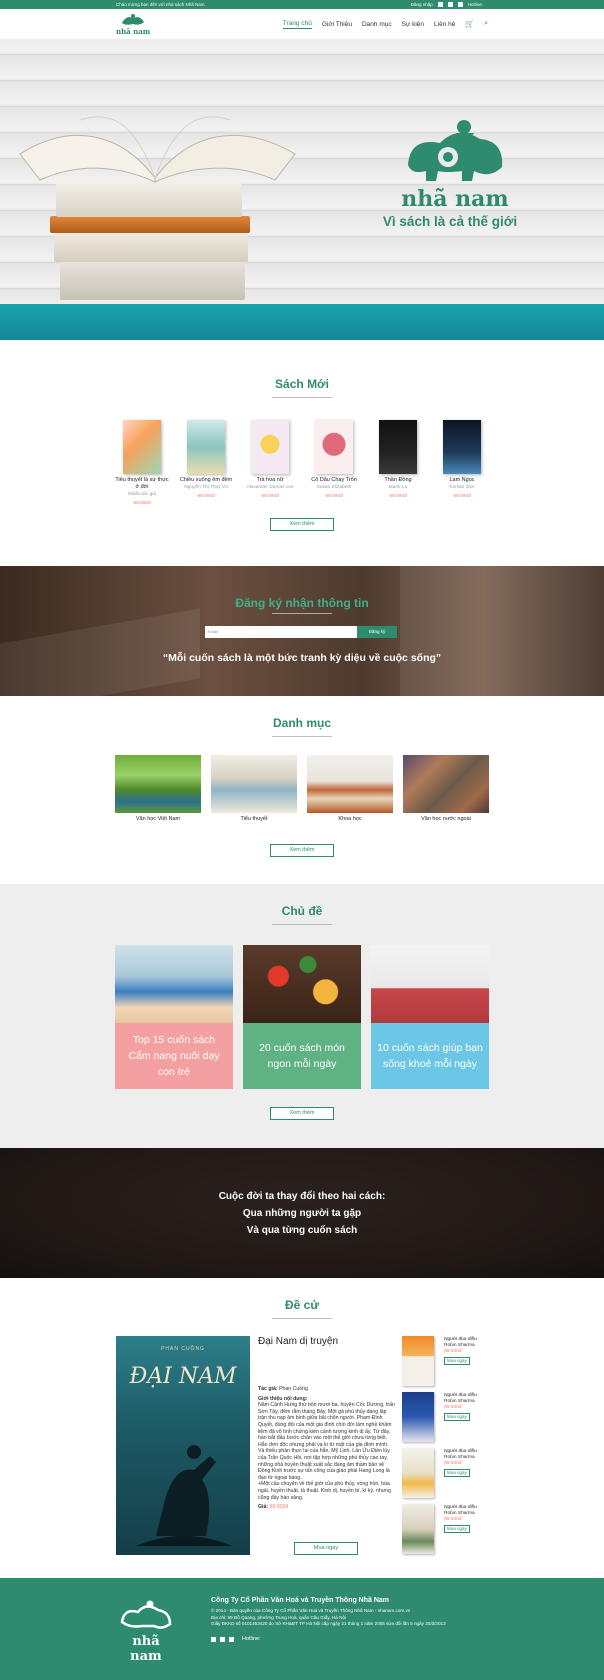  Describe the element at coordinates (183, 1349) in the screenshot. I see `cover-author: PHAN CUỒNG` at that location.